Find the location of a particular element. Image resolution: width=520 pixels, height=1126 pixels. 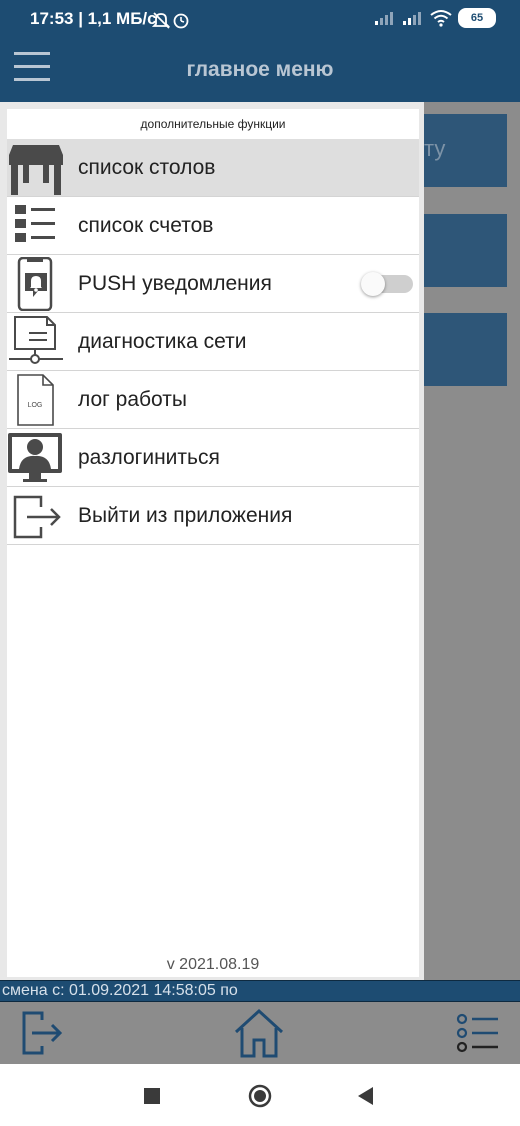

wifi-icon is located at coordinates (441, 18).